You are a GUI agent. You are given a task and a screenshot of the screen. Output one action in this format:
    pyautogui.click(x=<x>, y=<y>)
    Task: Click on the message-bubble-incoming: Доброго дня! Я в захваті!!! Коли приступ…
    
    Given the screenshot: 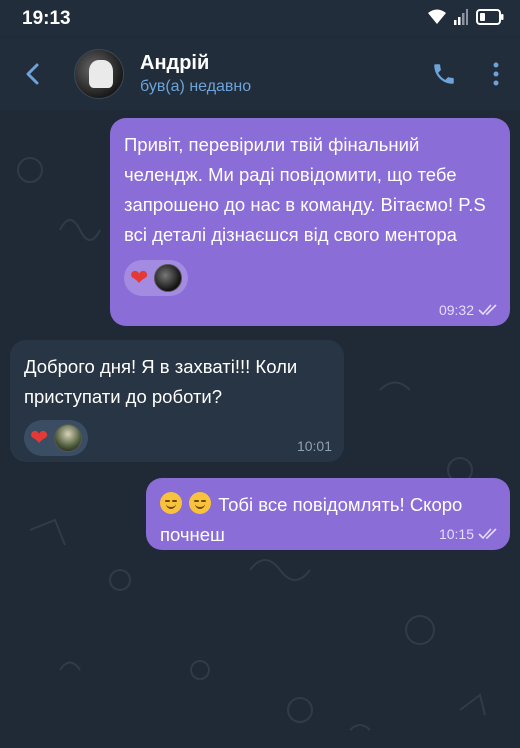 What is the action you would take?
    pyautogui.click(x=177, y=401)
    